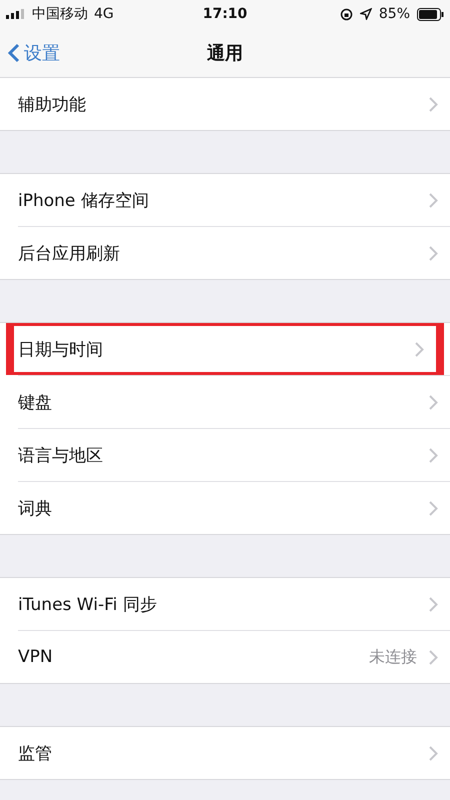  I want to click on settings-row: 后台应用刷新, so click(225, 253).